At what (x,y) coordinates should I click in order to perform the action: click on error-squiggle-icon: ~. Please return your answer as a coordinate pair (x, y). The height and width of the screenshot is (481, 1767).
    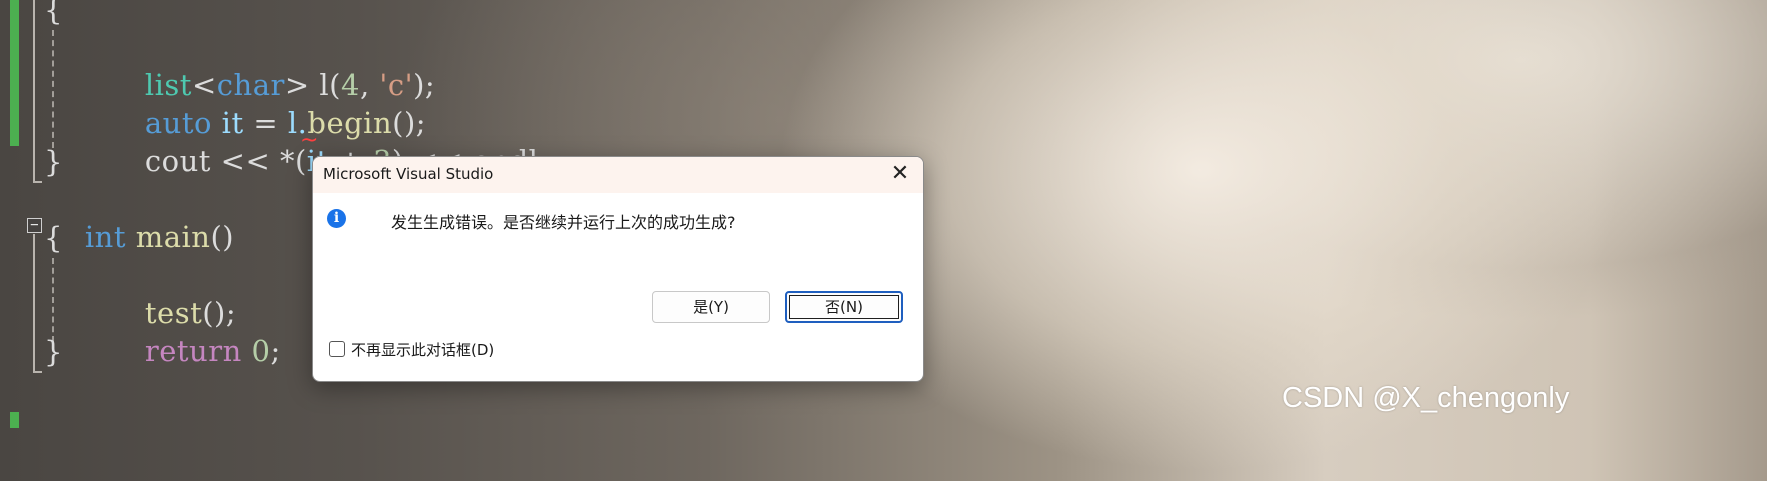
    Looking at the image, I should click on (309, 140).